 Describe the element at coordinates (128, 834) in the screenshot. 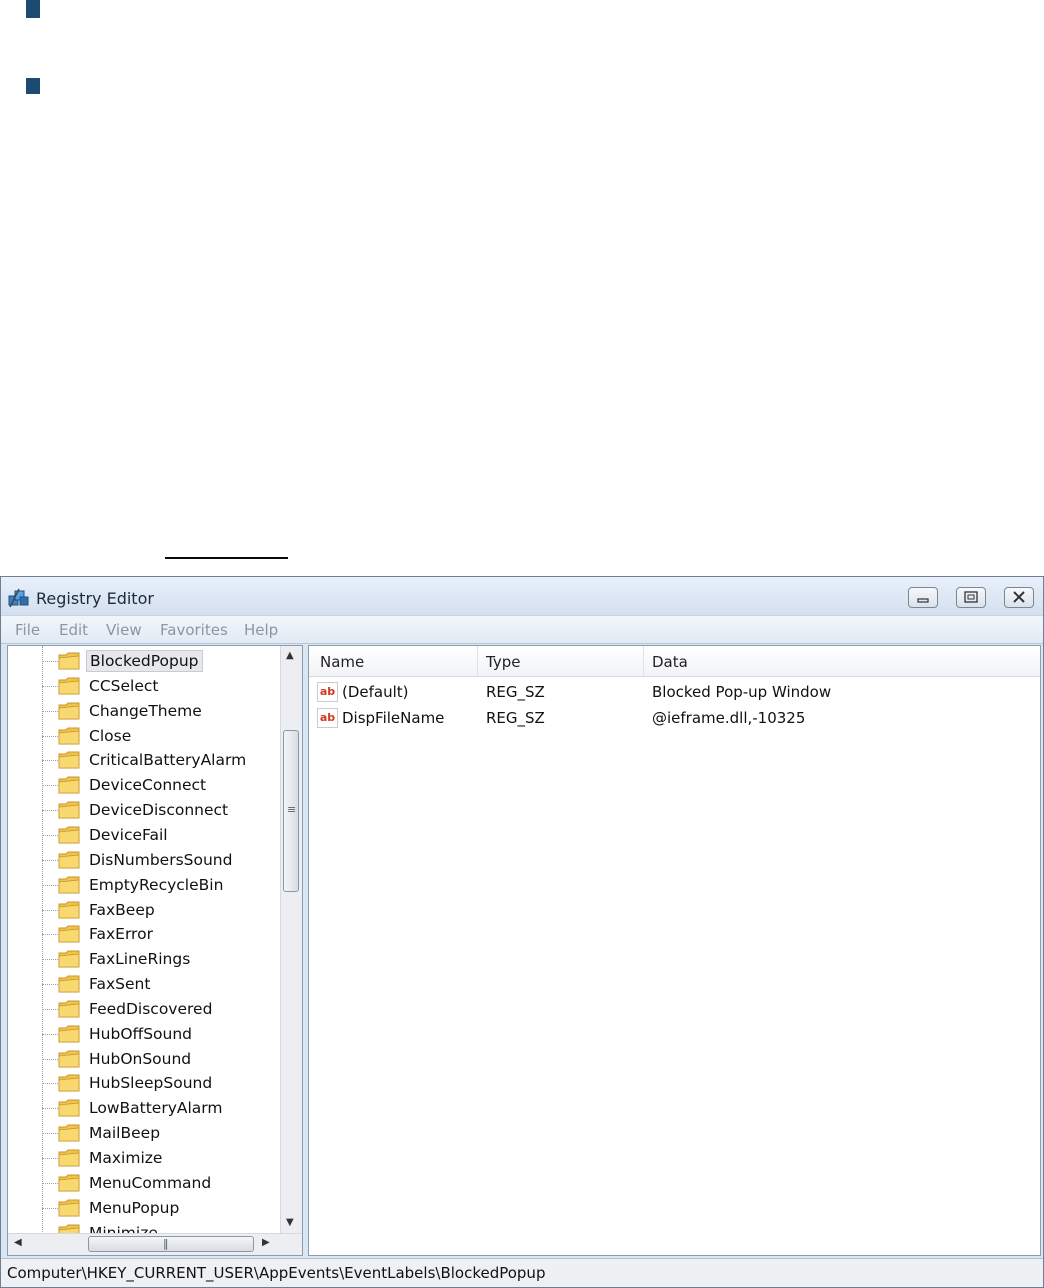

I see `tree-item-label: DeviceFail` at that location.